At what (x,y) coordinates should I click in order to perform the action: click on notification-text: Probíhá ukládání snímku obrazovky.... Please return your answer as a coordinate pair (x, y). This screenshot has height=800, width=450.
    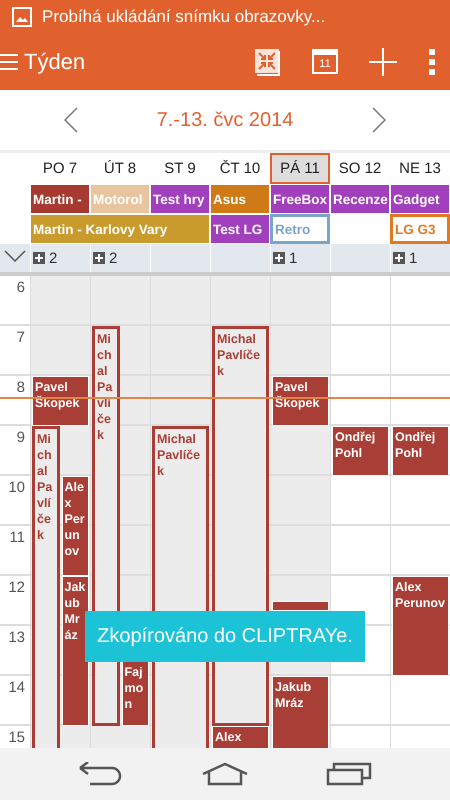
    Looking at the image, I should click on (184, 16).